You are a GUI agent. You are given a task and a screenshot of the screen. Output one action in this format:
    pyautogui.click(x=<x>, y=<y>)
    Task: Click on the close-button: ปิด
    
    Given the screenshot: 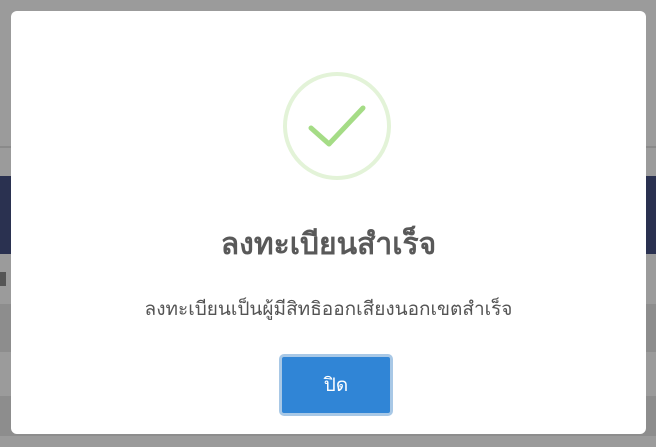 What is the action you would take?
    pyautogui.click(x=336, y=385)
    